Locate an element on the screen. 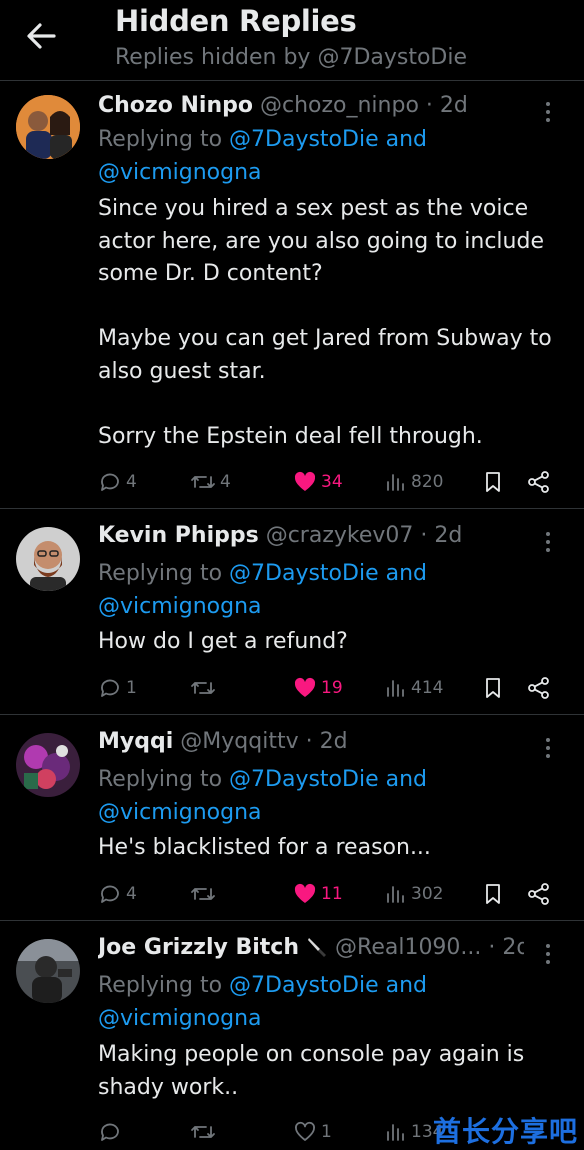  display-name: Myqqi is located at coordinates (135, 741).